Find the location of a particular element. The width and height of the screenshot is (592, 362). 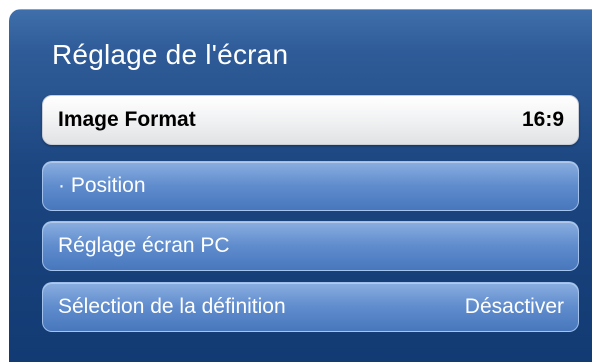

menu-item-resolution-selection: Sélection de la définition Désactiver is located at coordinates (310, 307).